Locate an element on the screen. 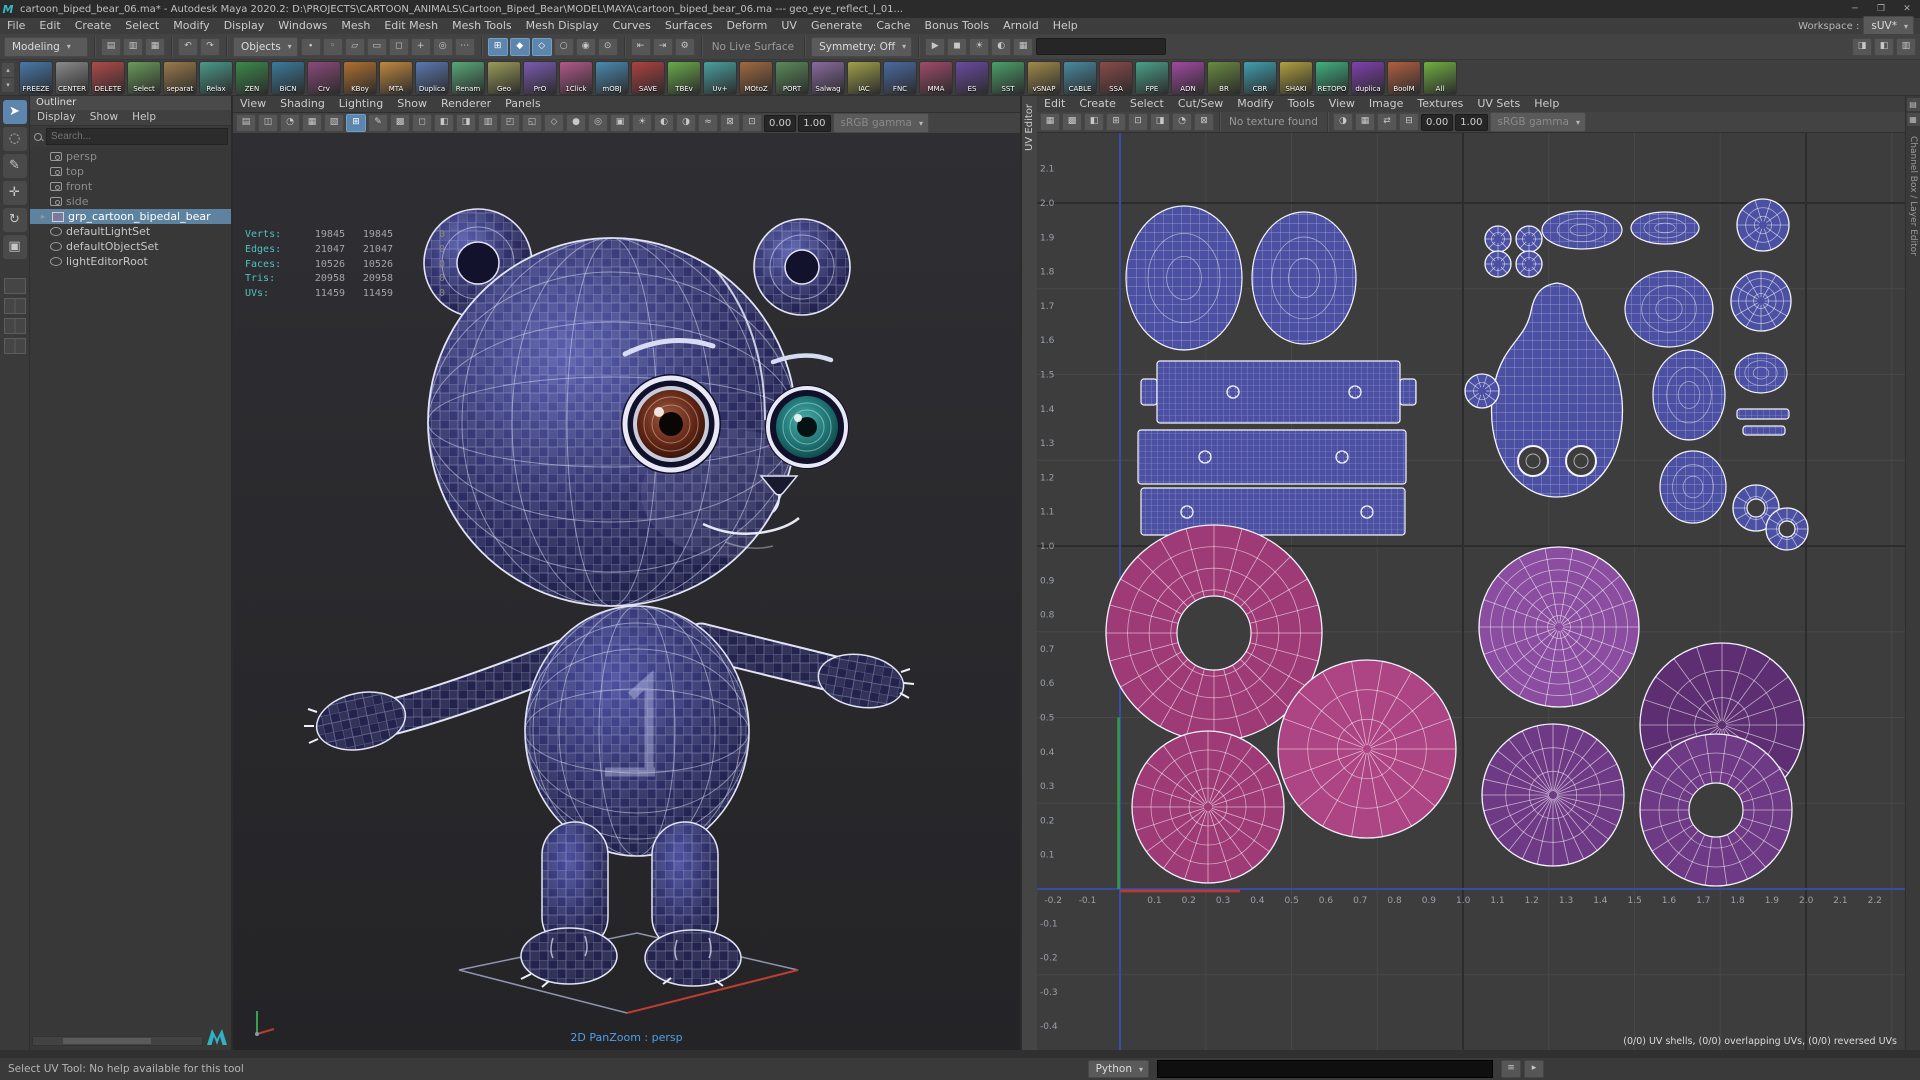 The height and width of the screenshot is (1080, 1920). menu-mesh: Mesh is located at coordinates (355, 26).